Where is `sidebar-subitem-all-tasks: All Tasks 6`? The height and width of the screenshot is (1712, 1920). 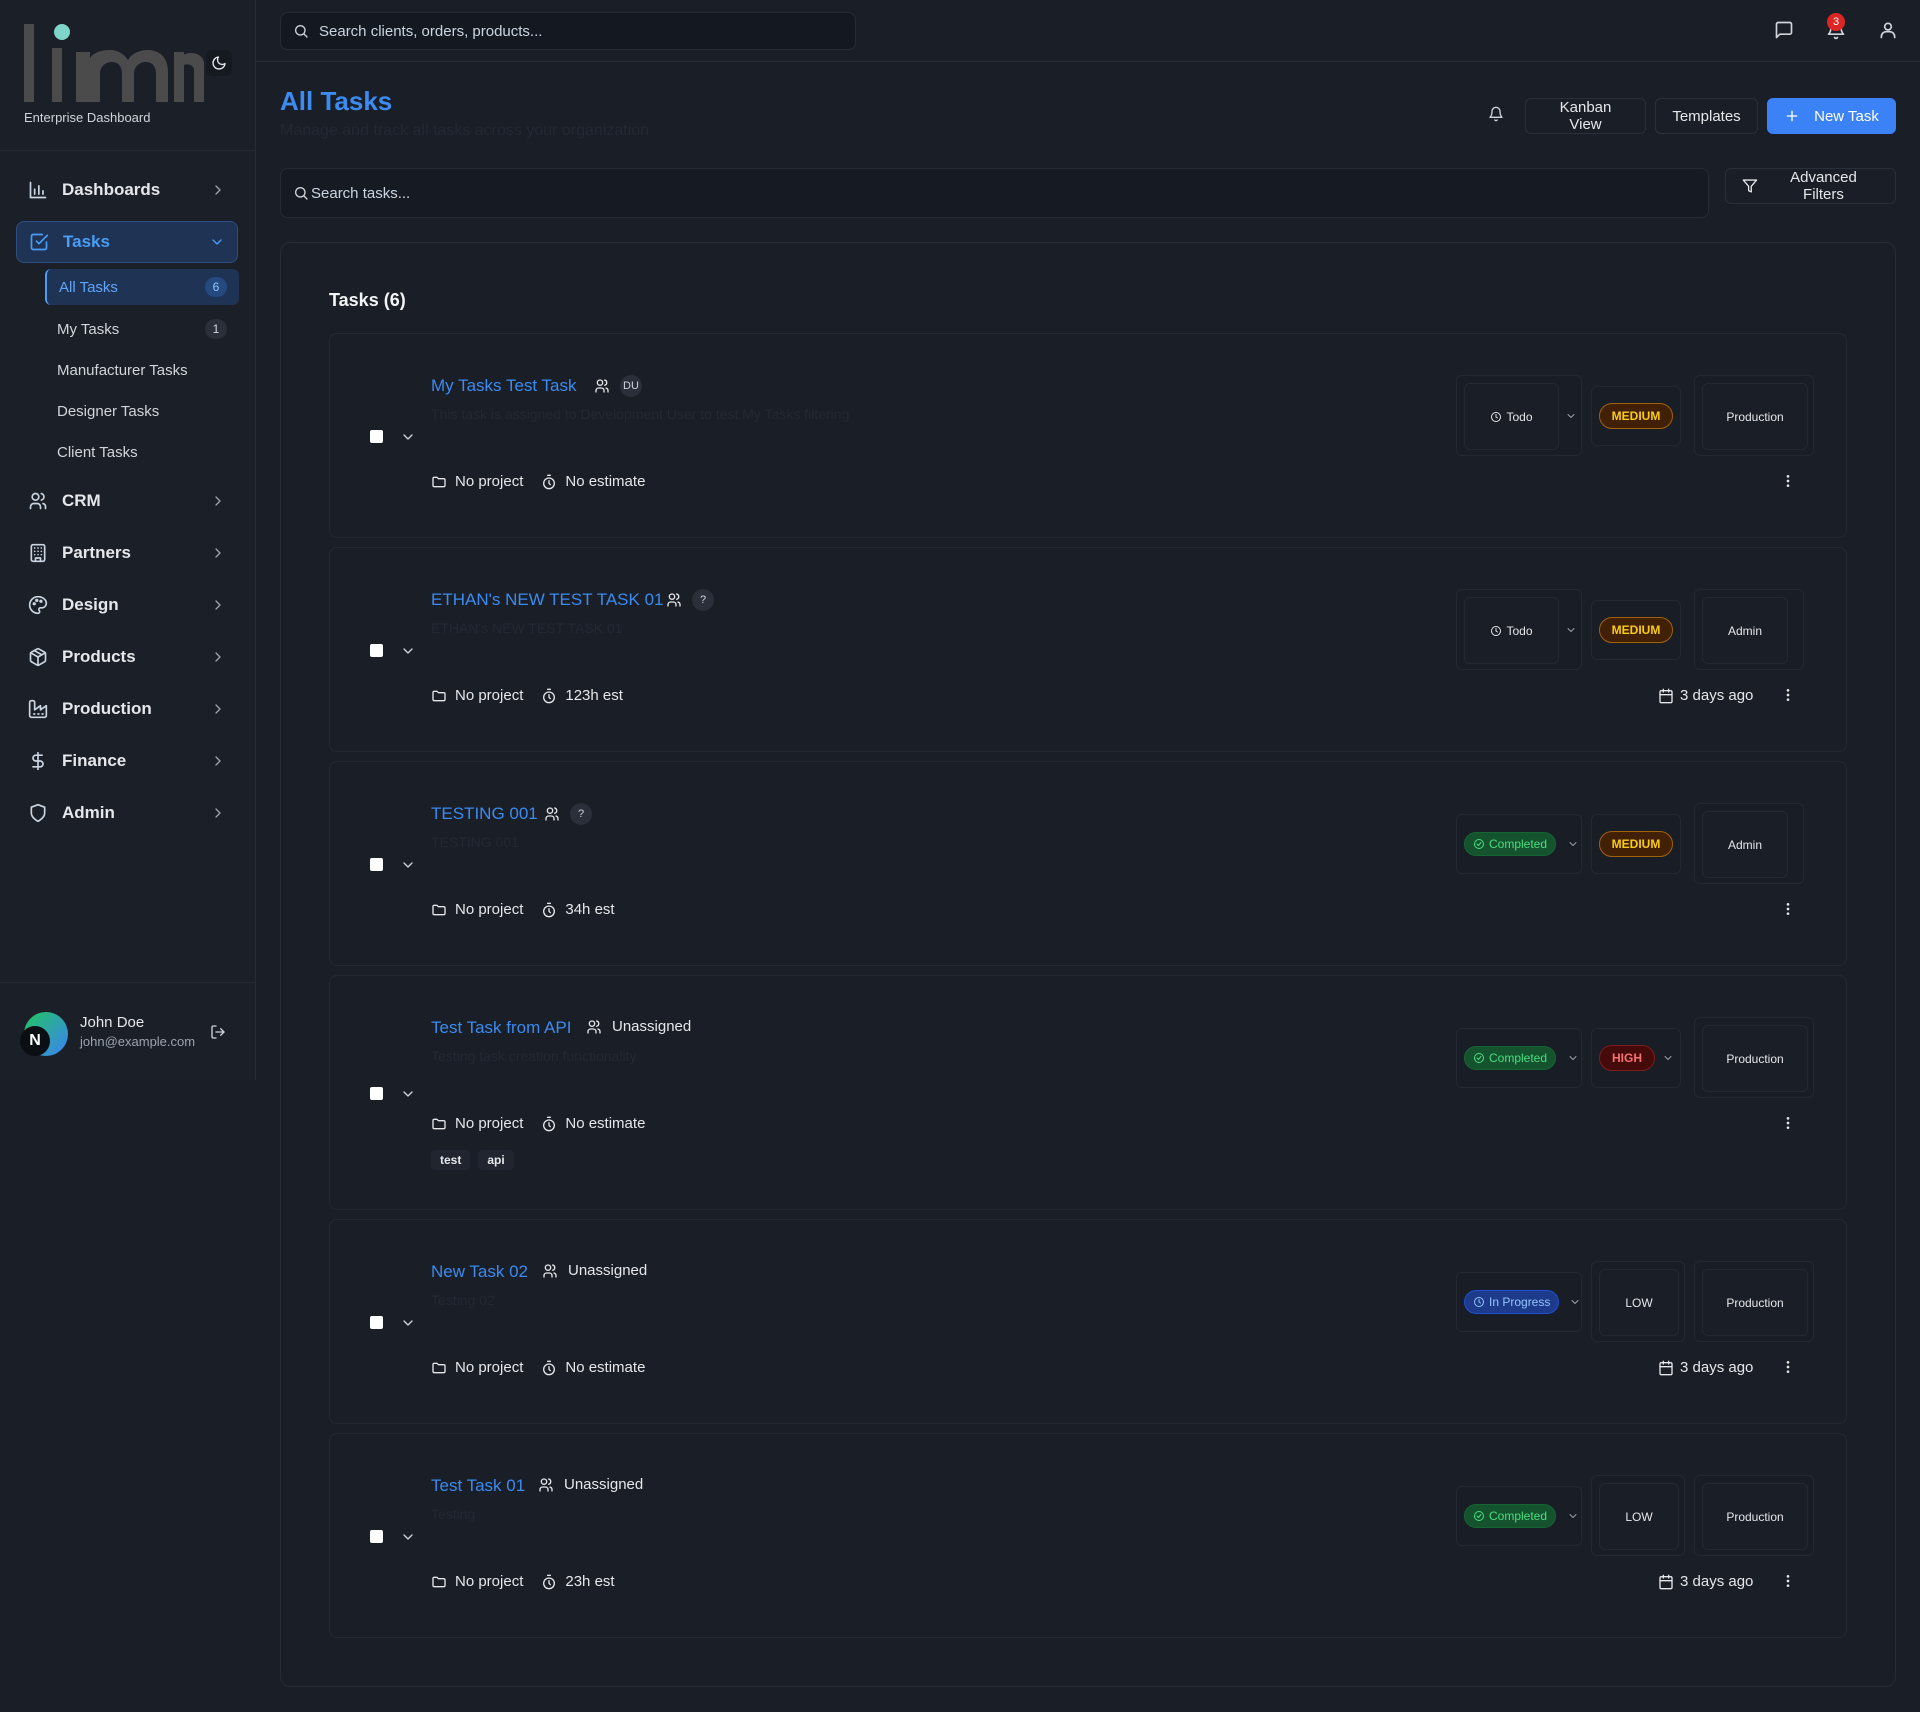
sidebar-subitem-all-tasks: All Tasks 6 is located at coordinates (142, 287).